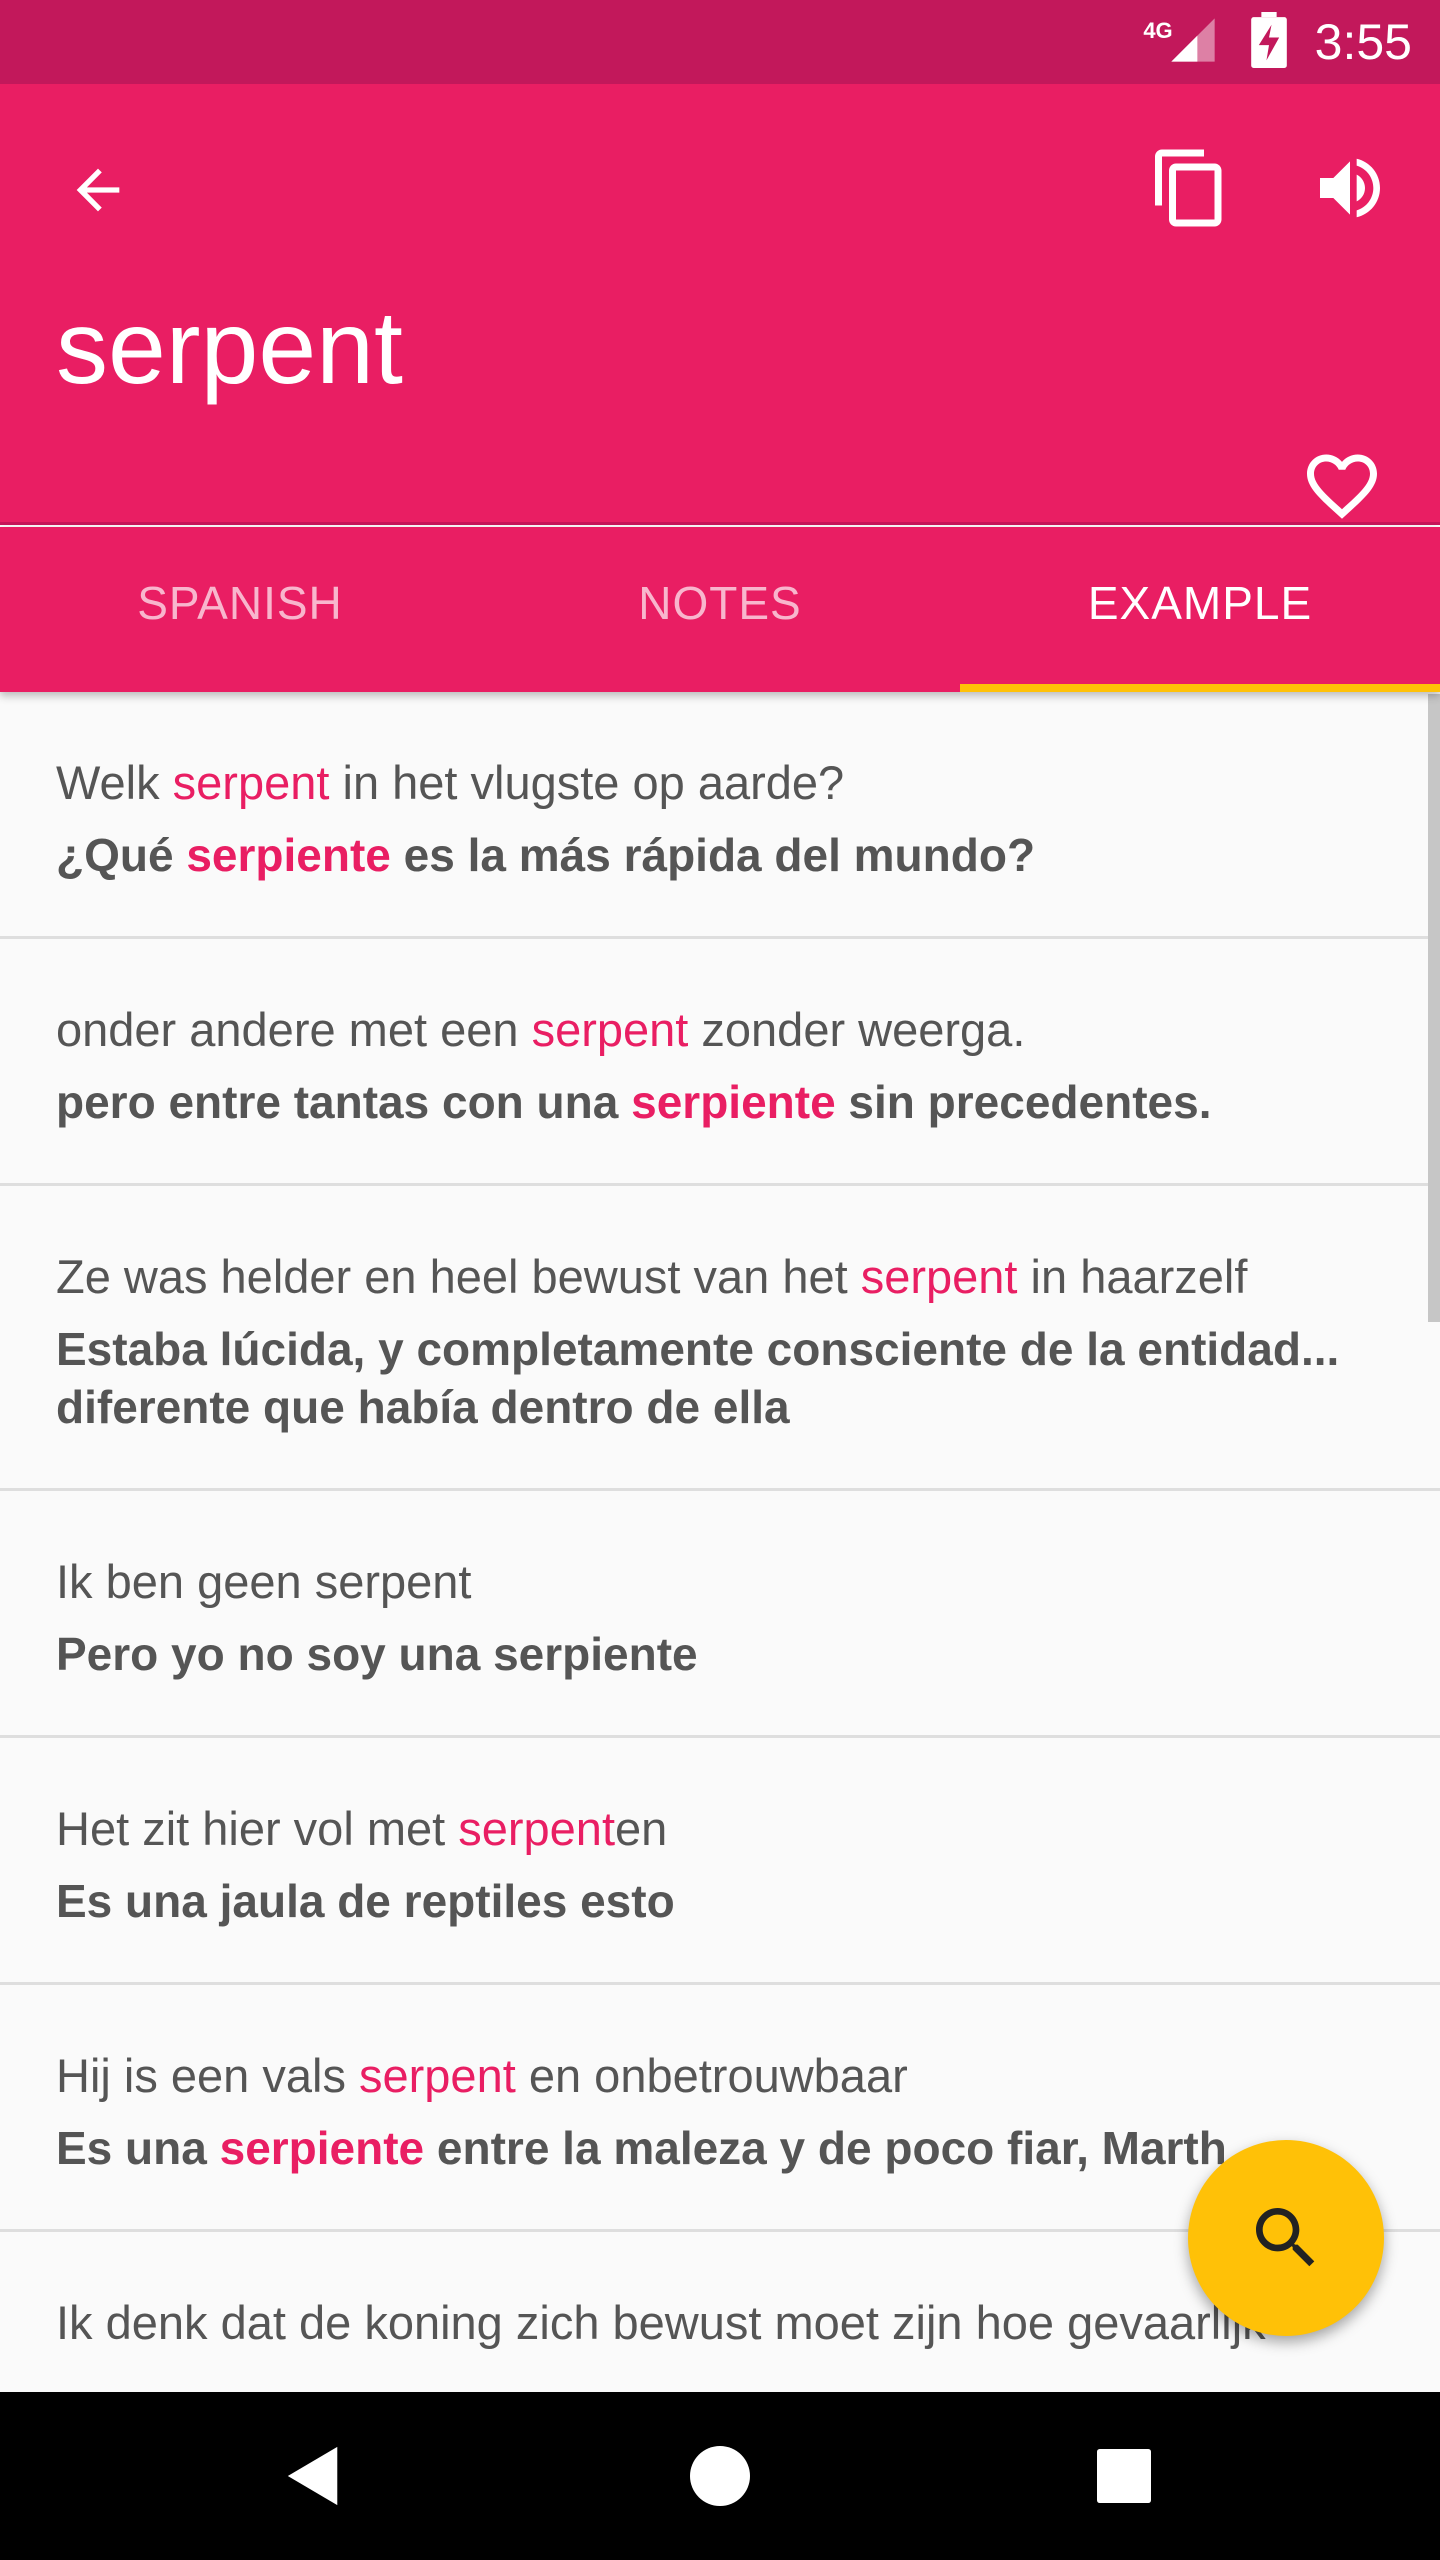 This screenshot has height=2560, width=1440. I want to click on sentence-segment: Welk, so click(114, 782).